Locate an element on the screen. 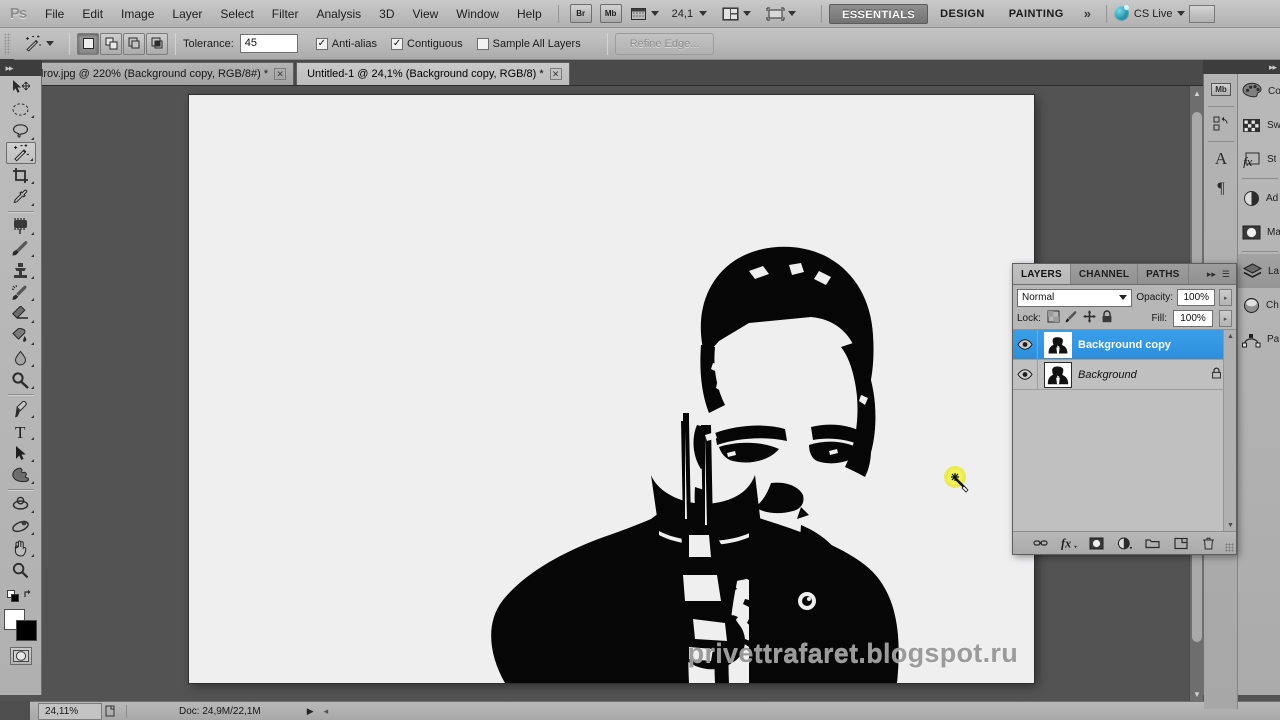 This screenshot has width=1280, height=720. document-preview-icon is located at coordinates (111, 711).